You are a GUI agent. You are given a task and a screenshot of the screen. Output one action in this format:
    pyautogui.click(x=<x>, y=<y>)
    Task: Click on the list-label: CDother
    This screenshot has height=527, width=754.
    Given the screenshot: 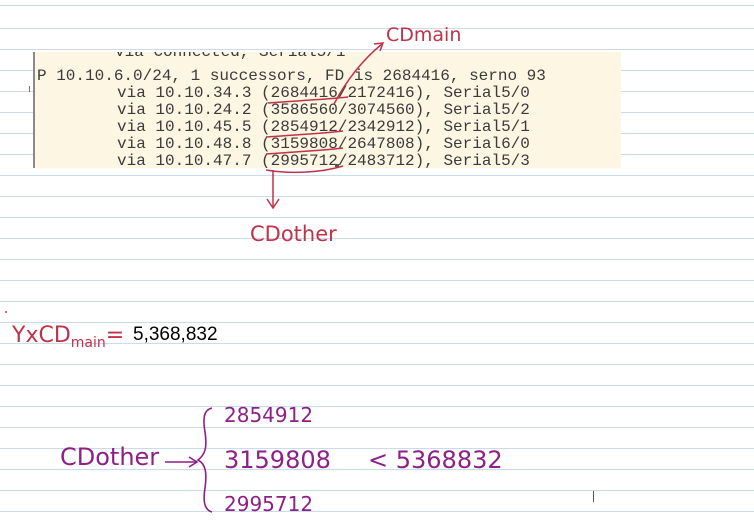 What is the action you would take?
    pyautogui.click(x=110, y=457)
    